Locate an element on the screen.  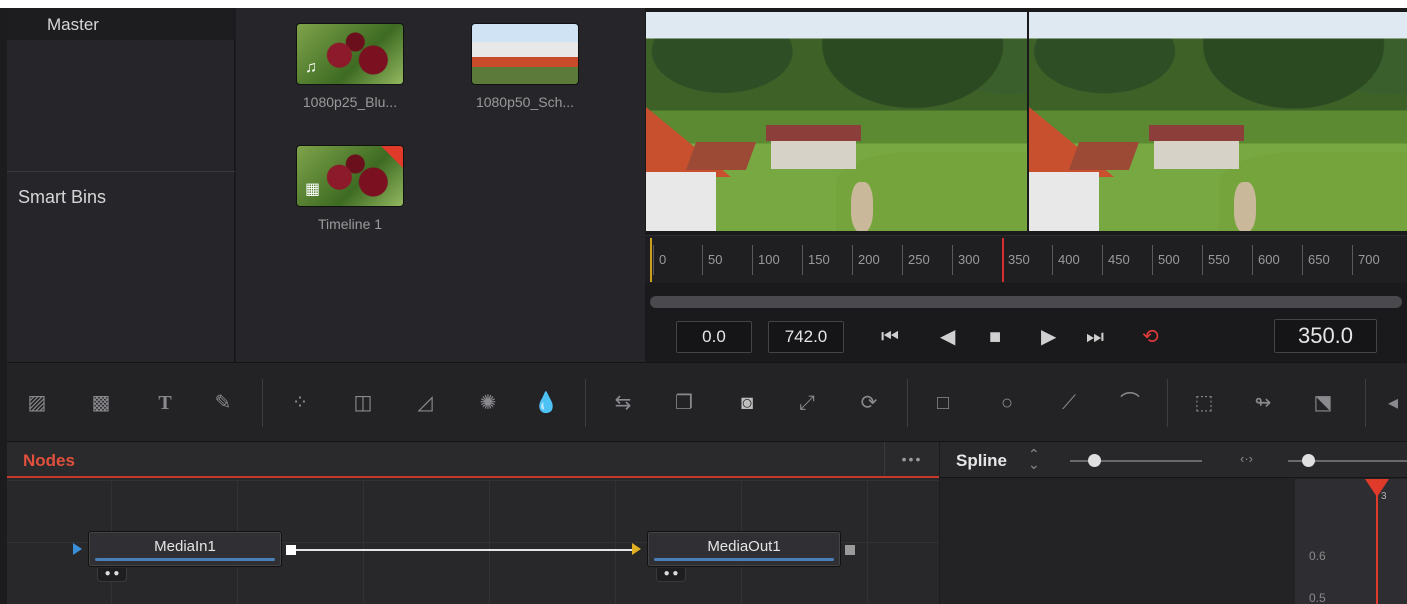
brightness-contrast-icon: ✺ is located at coordinates (488, 403).